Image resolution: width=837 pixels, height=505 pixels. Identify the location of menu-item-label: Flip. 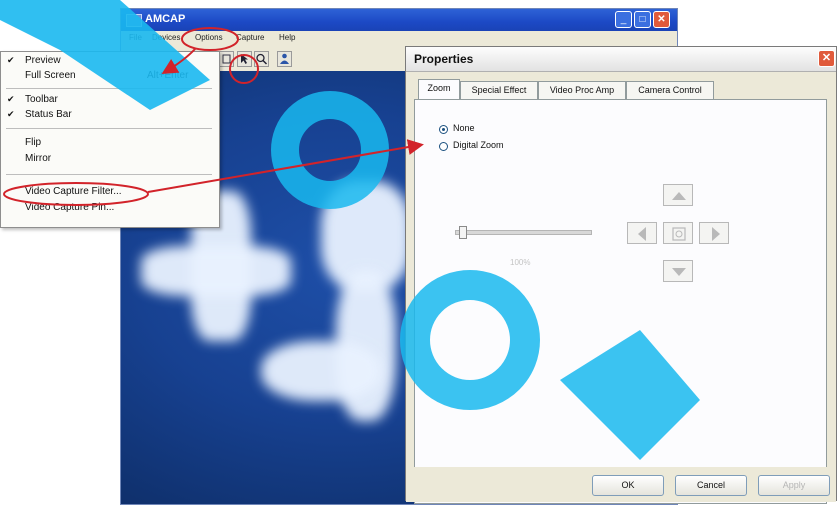
(33, 142).